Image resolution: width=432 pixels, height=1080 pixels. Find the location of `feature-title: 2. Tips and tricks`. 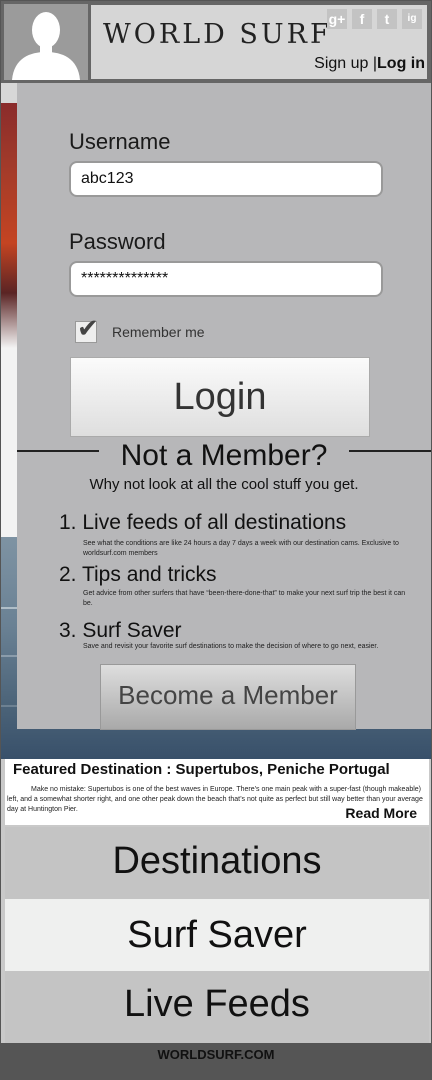

feature-title: 2. Tips and tricks is located at coordinates (138, 574).